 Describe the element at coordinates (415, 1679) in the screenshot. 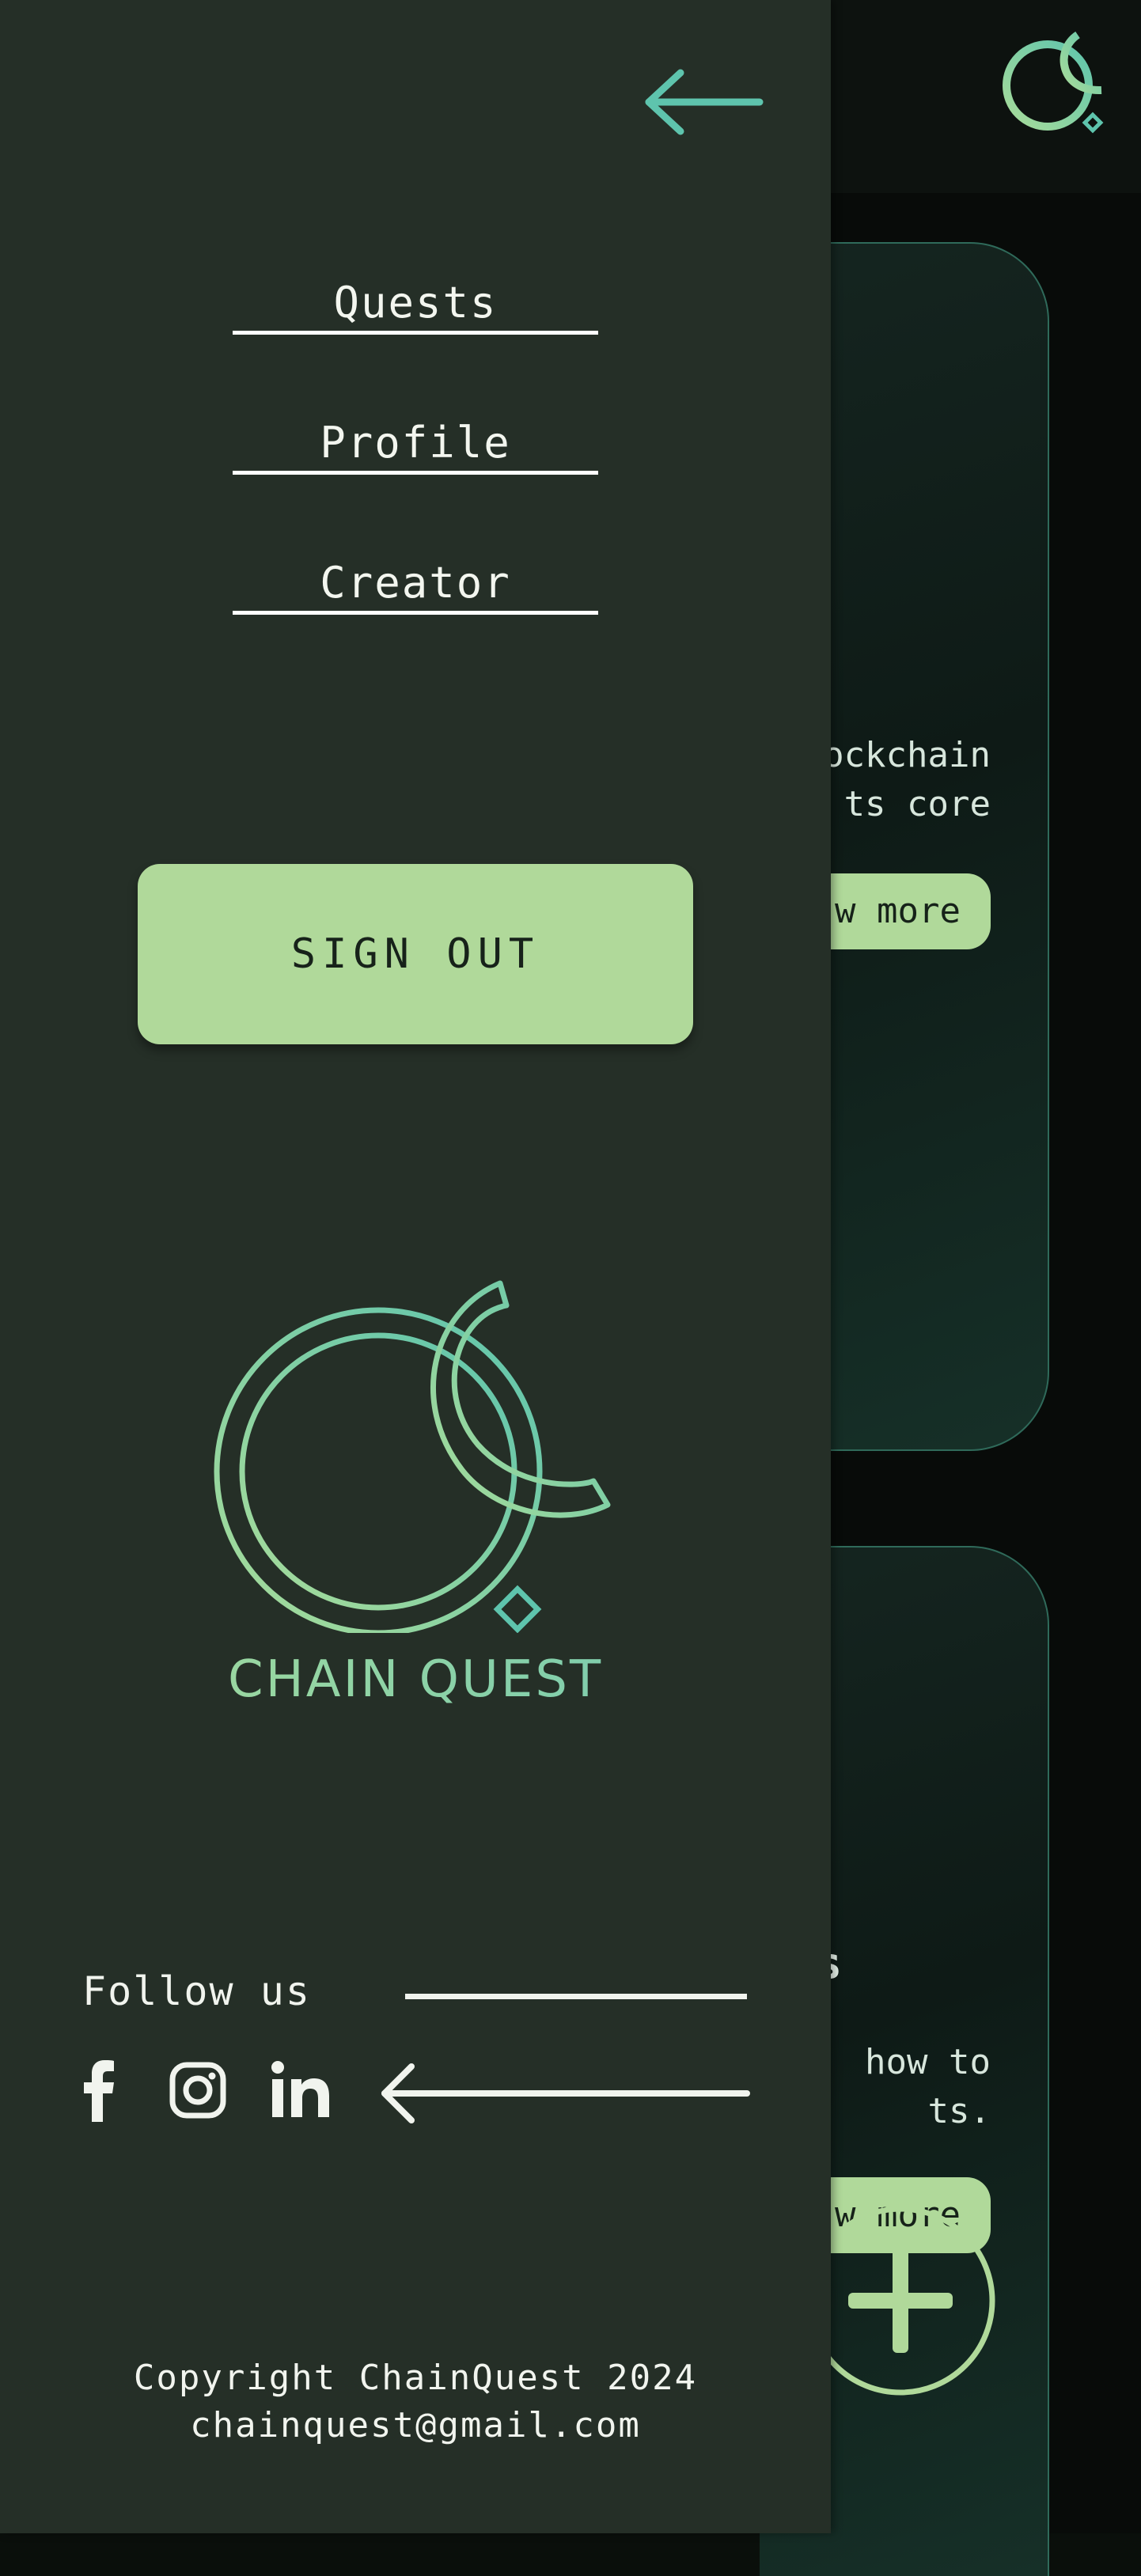

I see `brand-name: CHAIN QUEST` at that location.